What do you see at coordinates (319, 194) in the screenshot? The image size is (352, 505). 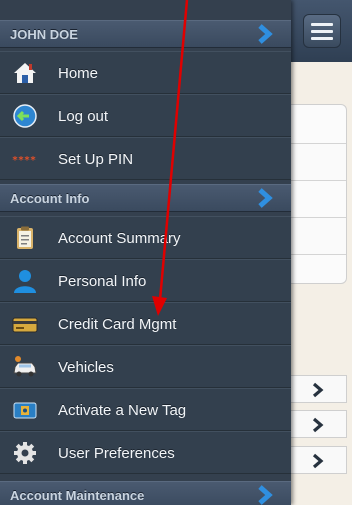 I see `background-card` at bounding box center [319, 194].